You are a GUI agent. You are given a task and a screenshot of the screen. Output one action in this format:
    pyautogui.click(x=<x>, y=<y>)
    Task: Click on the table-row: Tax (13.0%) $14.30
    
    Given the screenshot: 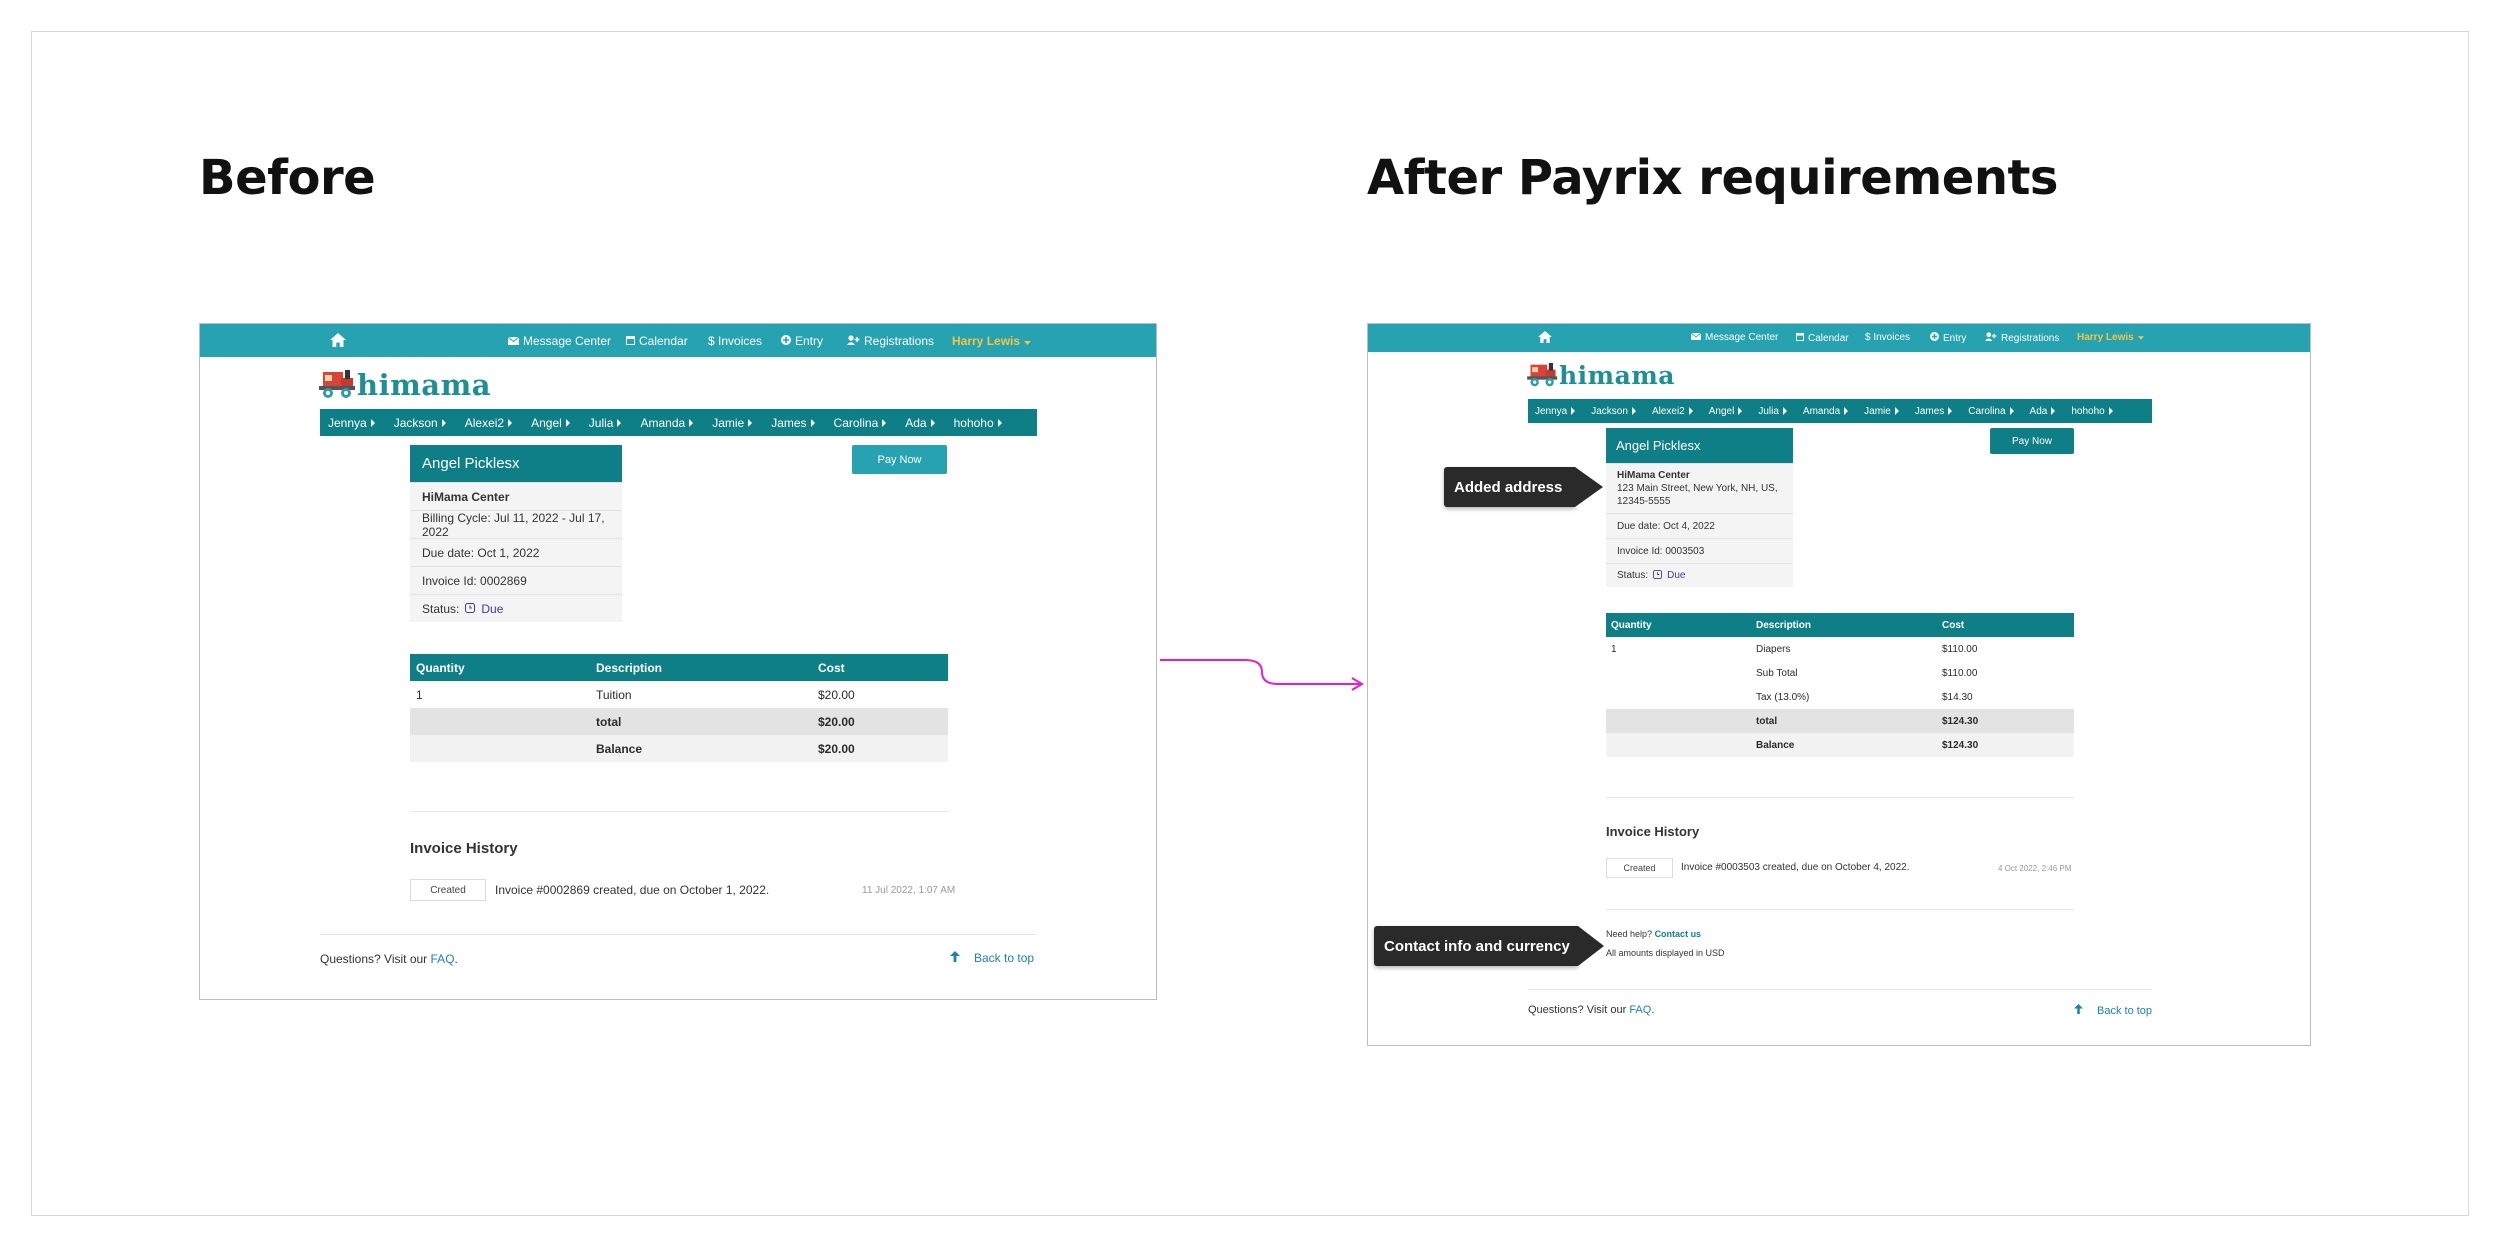 What is the action you would take?
    pyautogui.click(x=1864, y=697)
    